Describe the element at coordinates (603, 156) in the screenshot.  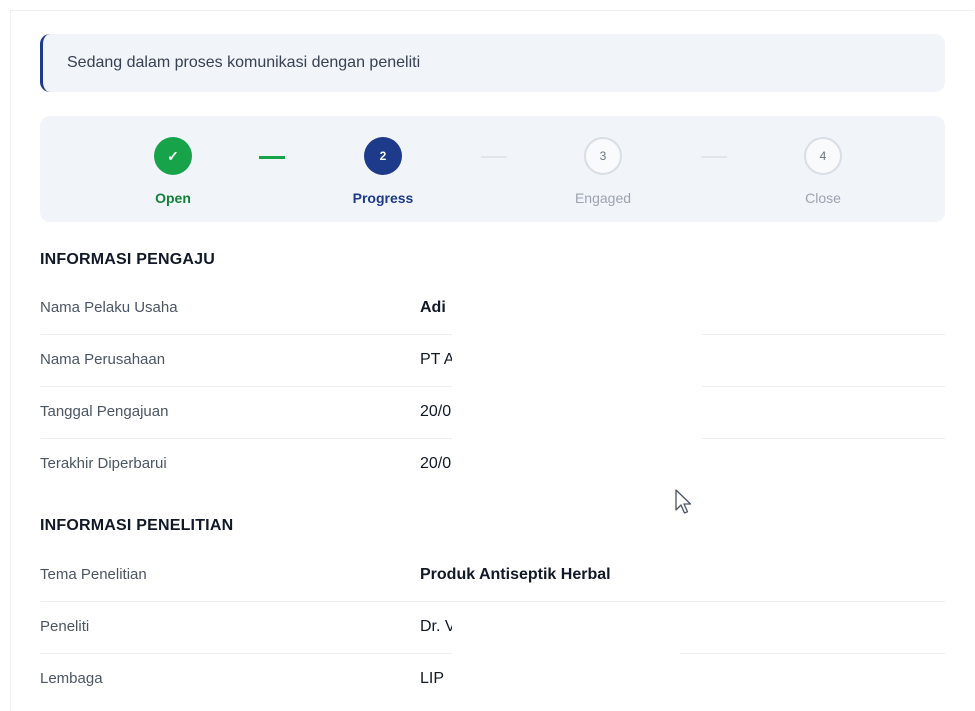
I see `step-number-3: 3` at that location.